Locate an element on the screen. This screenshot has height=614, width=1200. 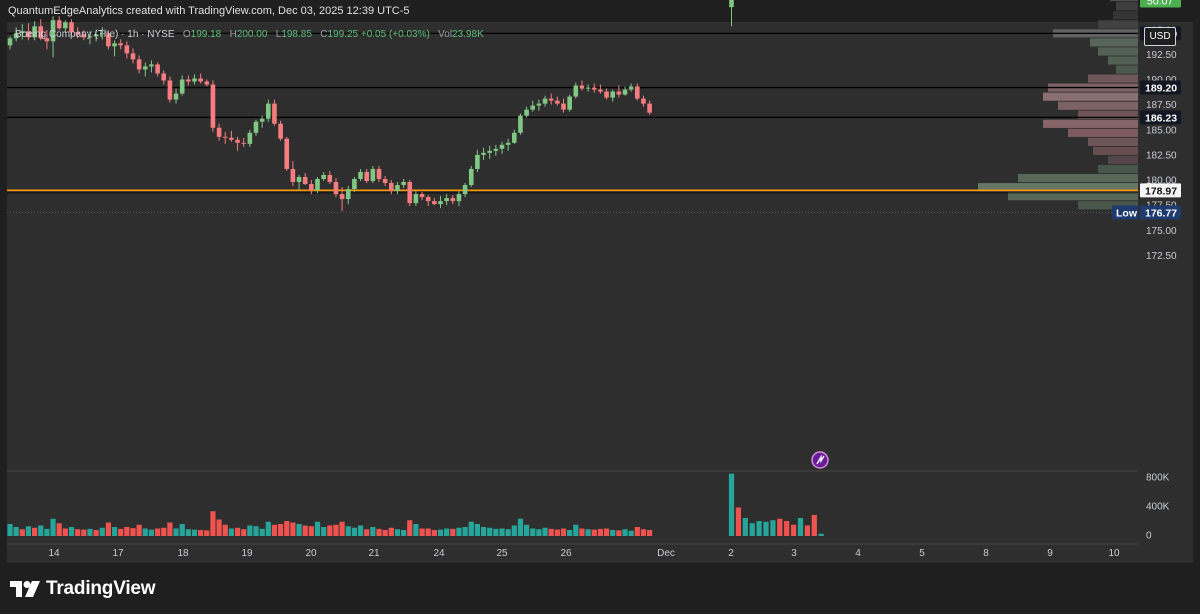
currency-badge: USD is located at coordinates (1160, 36).